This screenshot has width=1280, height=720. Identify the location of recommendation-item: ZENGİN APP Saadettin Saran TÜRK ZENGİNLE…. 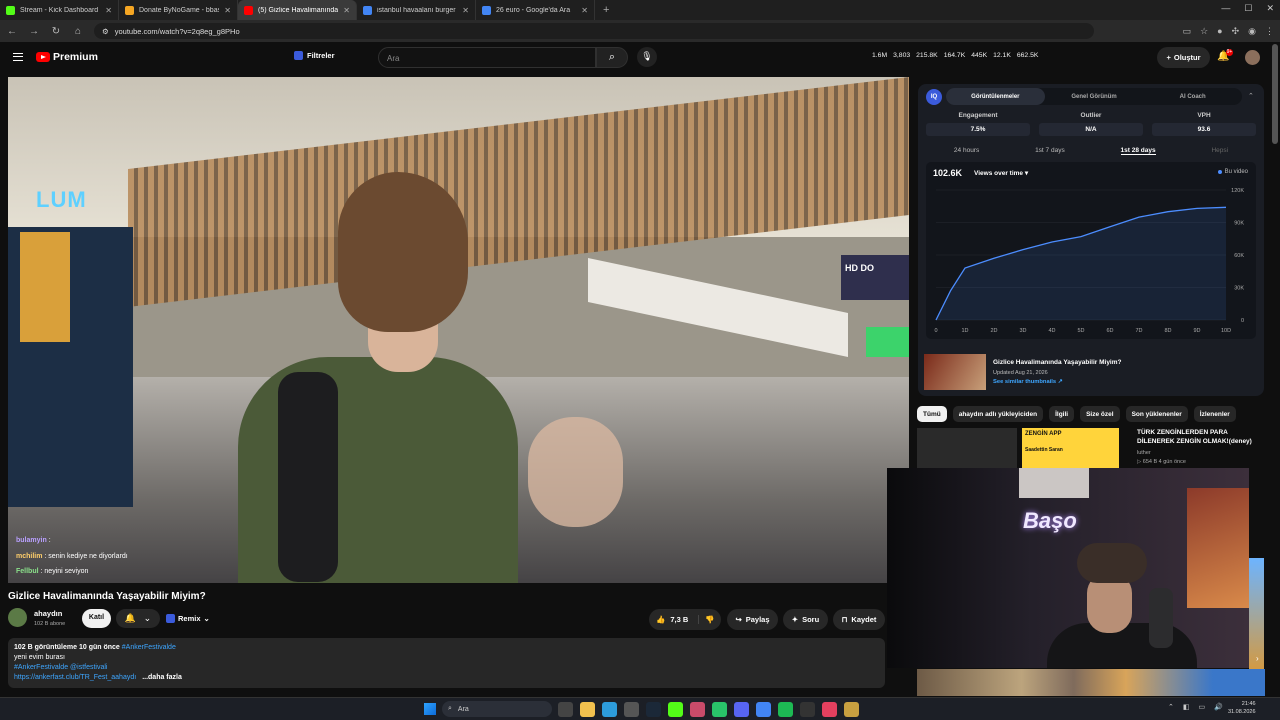
(1092, 448).